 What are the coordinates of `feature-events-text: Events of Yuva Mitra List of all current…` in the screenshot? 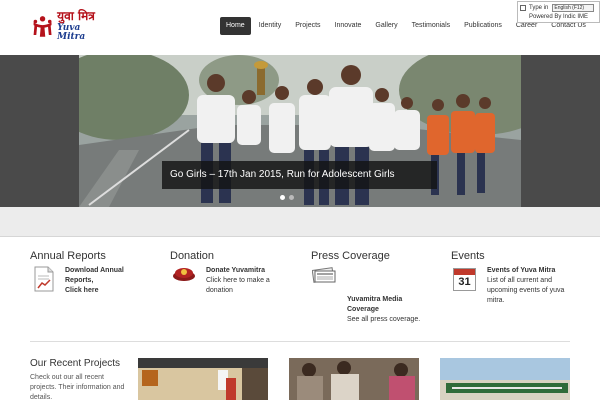 It's located at (528, 286).